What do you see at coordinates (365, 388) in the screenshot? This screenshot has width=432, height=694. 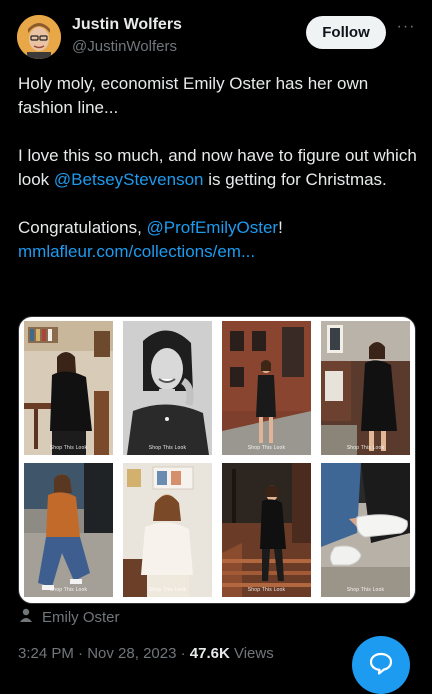 I see `look-photo-4: Shop This Look` at bounding box center [365, 388].